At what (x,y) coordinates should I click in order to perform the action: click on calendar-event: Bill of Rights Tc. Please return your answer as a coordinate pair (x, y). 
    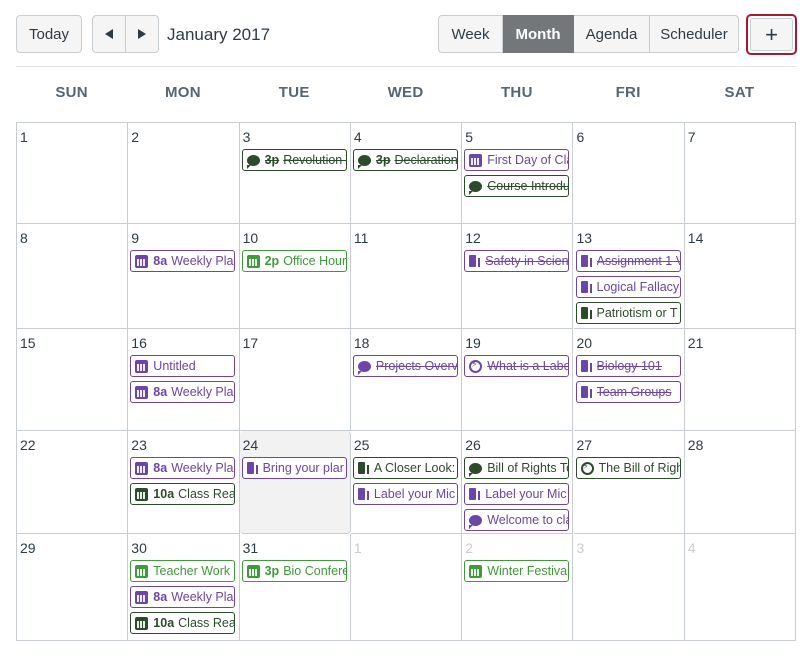
    Looking at the image, I should click on (517, 468).